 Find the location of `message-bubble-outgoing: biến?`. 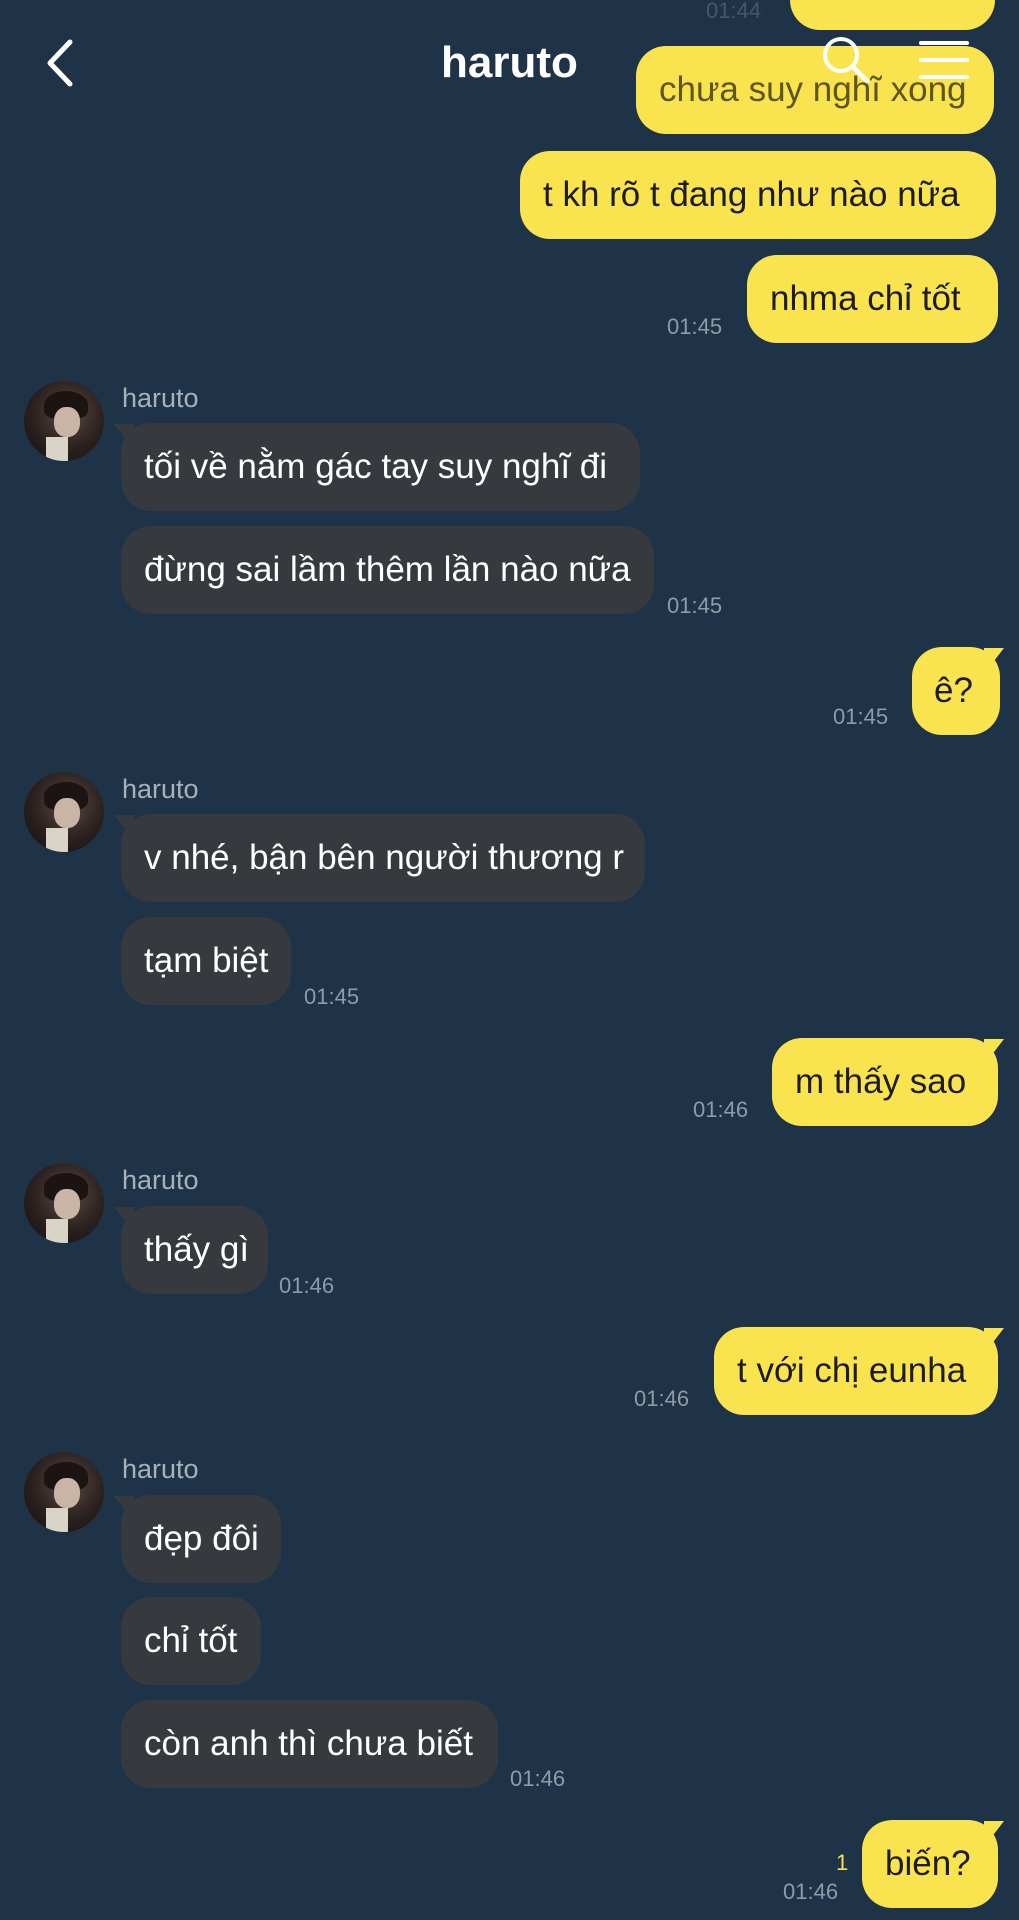

message-bubble-outgoing: biến? is located at coordinates (930, 1864).